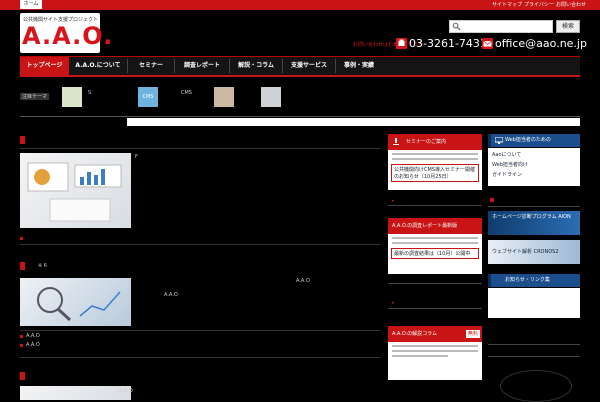 This screenshot has height=402, width=600. Describe the element at coordinates (534, 174) in the screenshot. I see `right-box-item: ガイドライン` at that location.